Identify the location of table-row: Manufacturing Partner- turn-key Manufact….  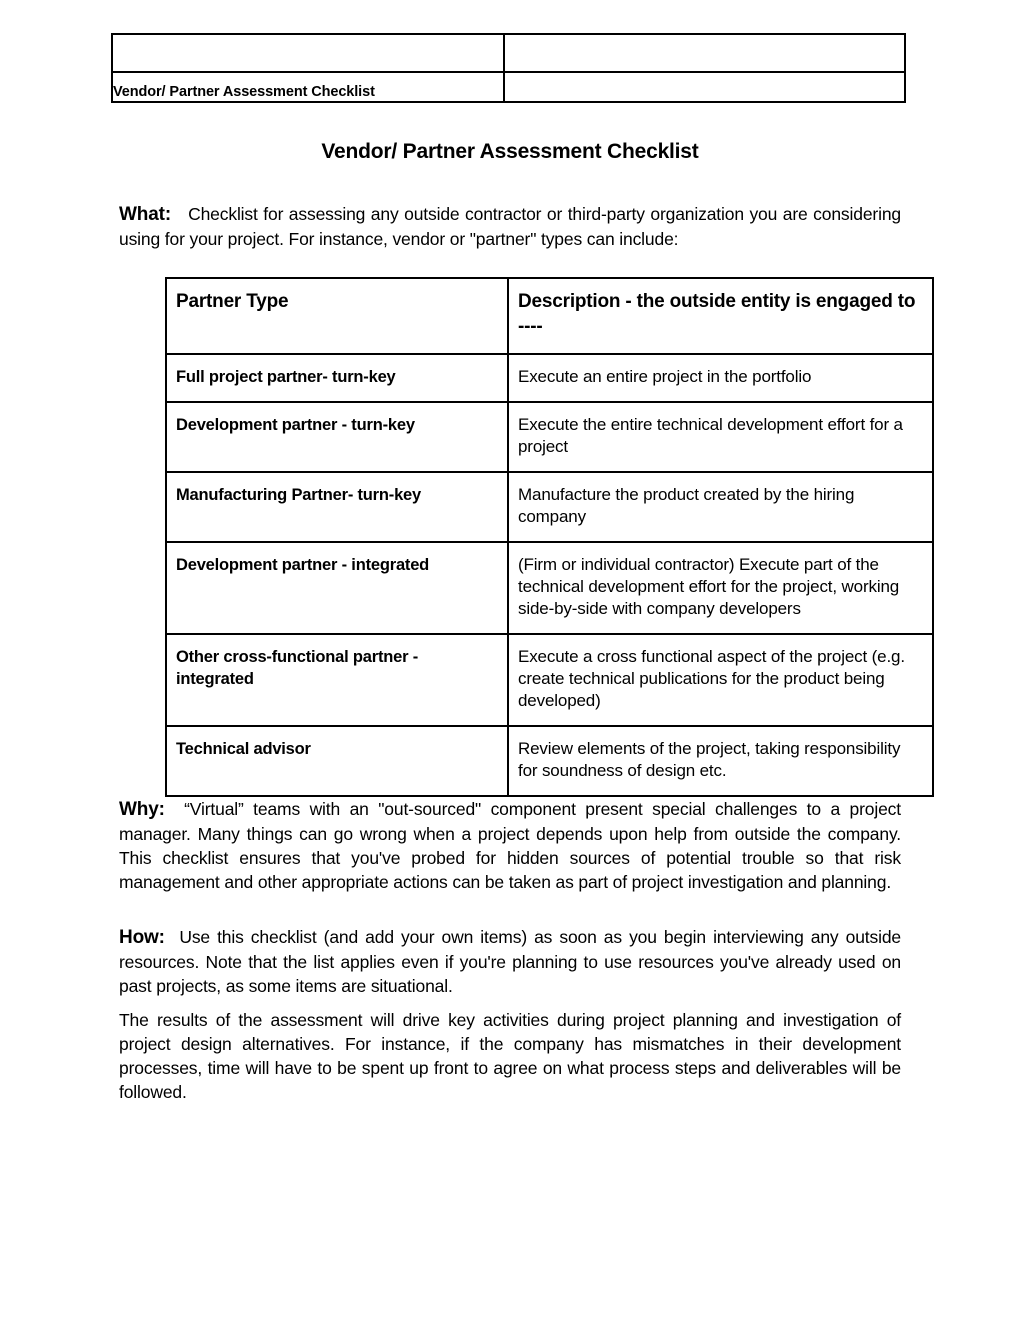
(549, 507).